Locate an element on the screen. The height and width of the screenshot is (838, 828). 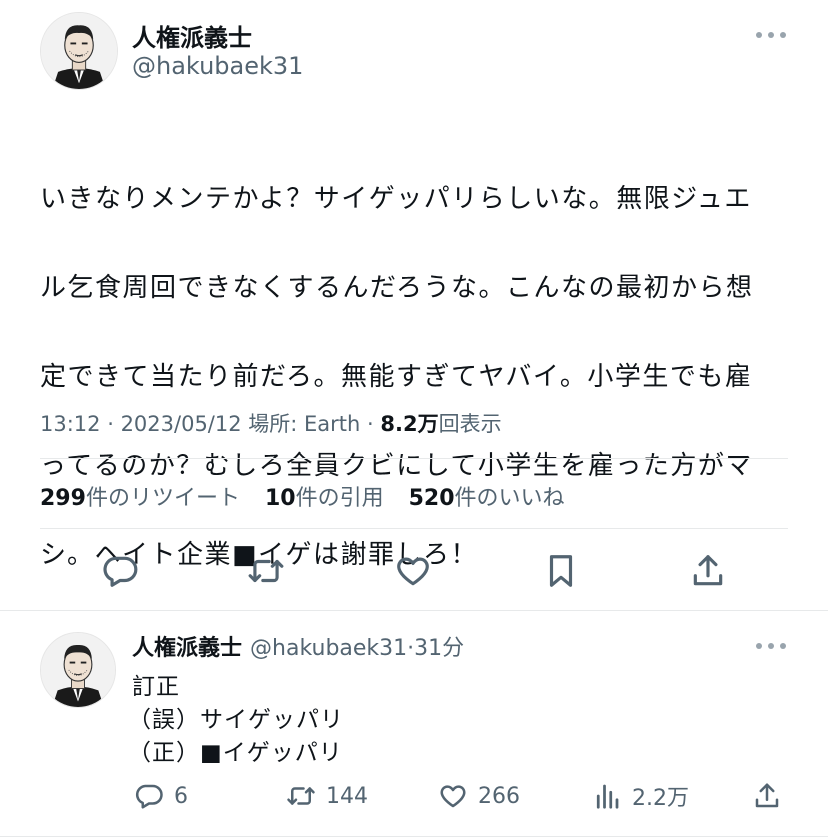
tweet-text-line: ル乞食周回できなくするんだろうな。こんなの最初から想 is located at coordinates (397, 287).